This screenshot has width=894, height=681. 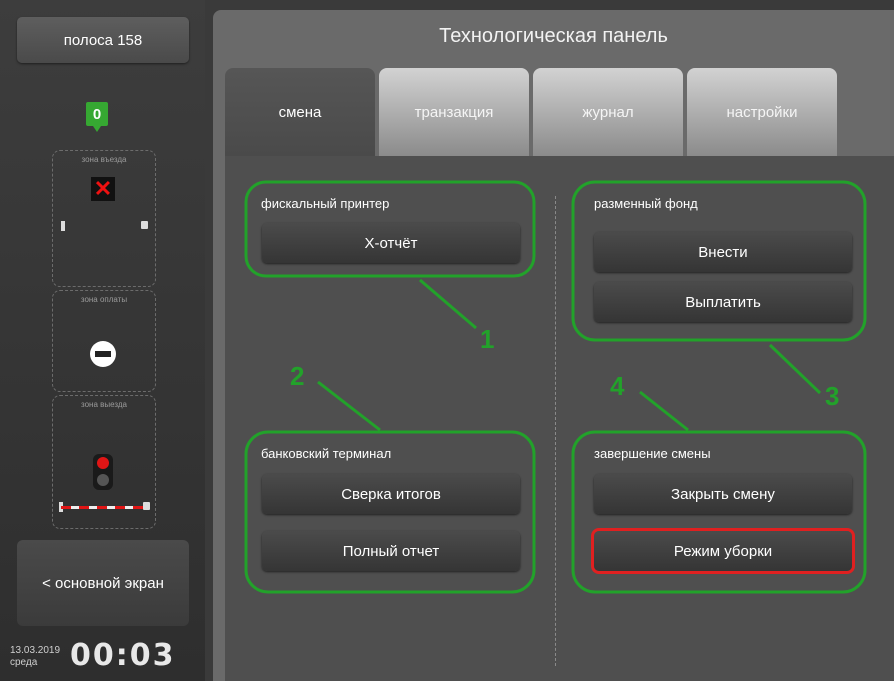 What do you see at coordinates (326, 453) in the screenshot?
I see `bank-terminal-title: банковский терминал` at bounding box center [326, 453].